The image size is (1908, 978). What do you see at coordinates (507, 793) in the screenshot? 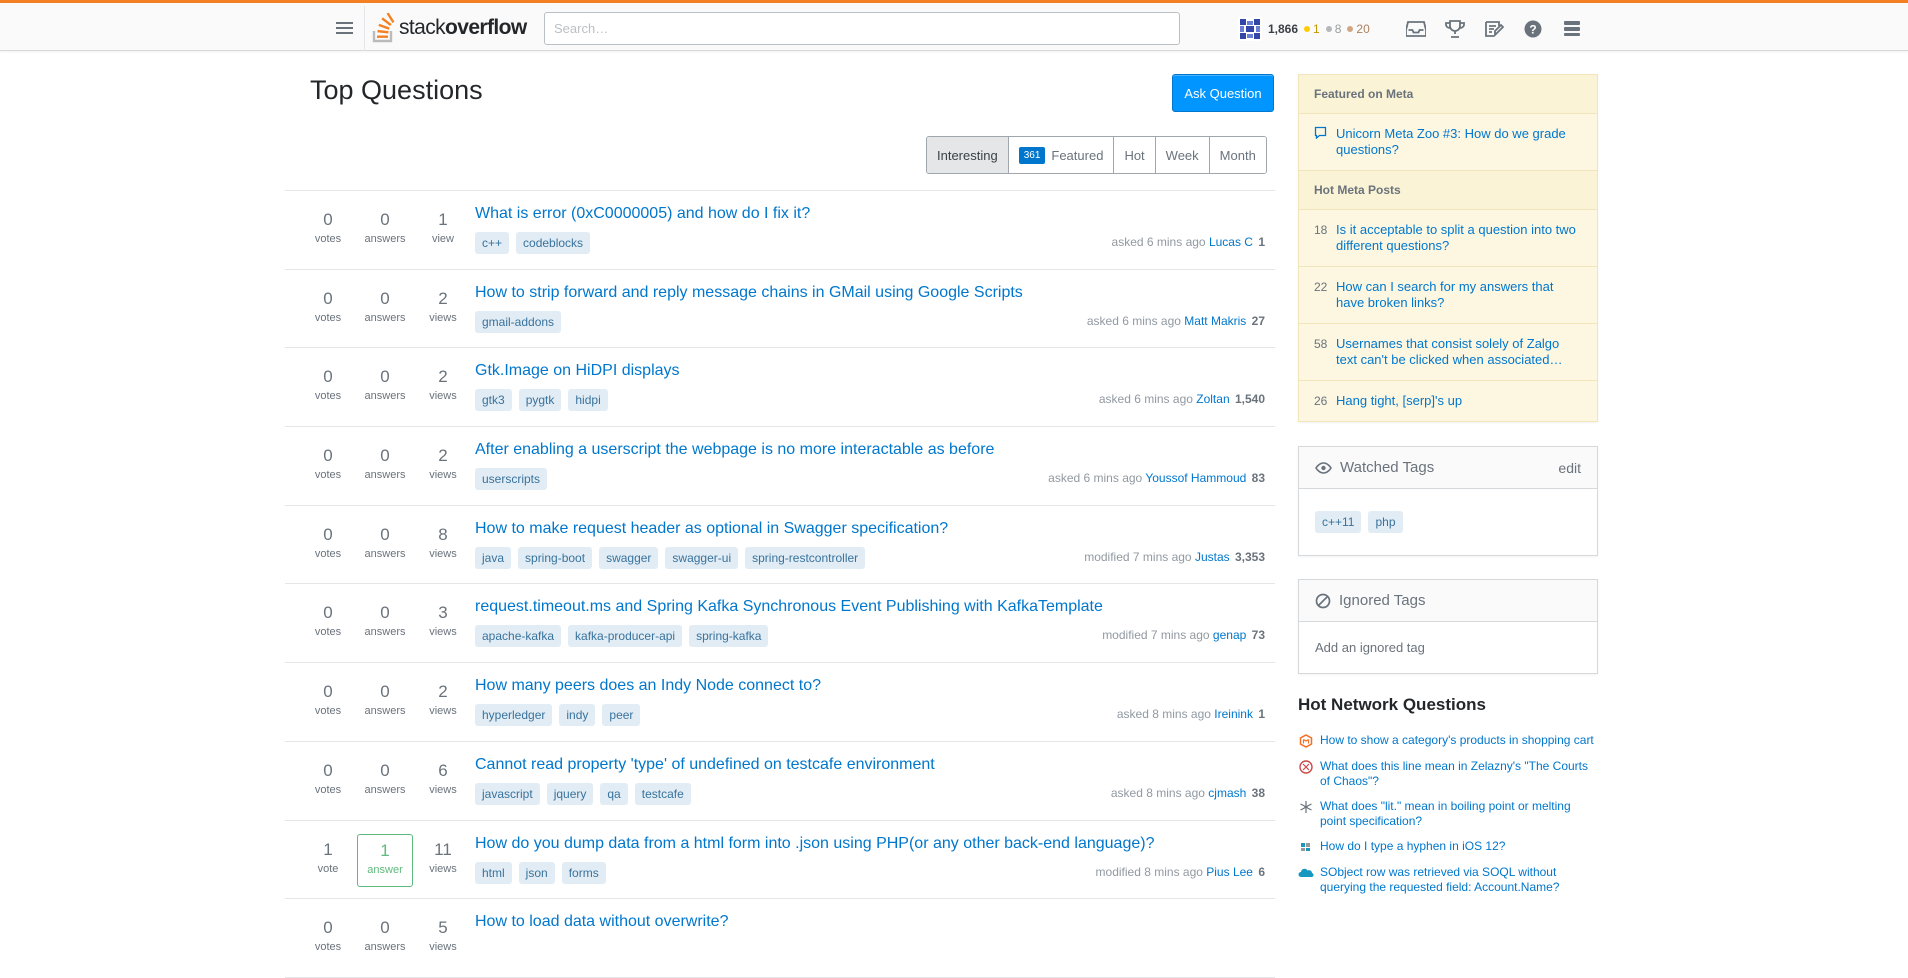
I see `question-tag: javascript` at bounding box center [507, 793].